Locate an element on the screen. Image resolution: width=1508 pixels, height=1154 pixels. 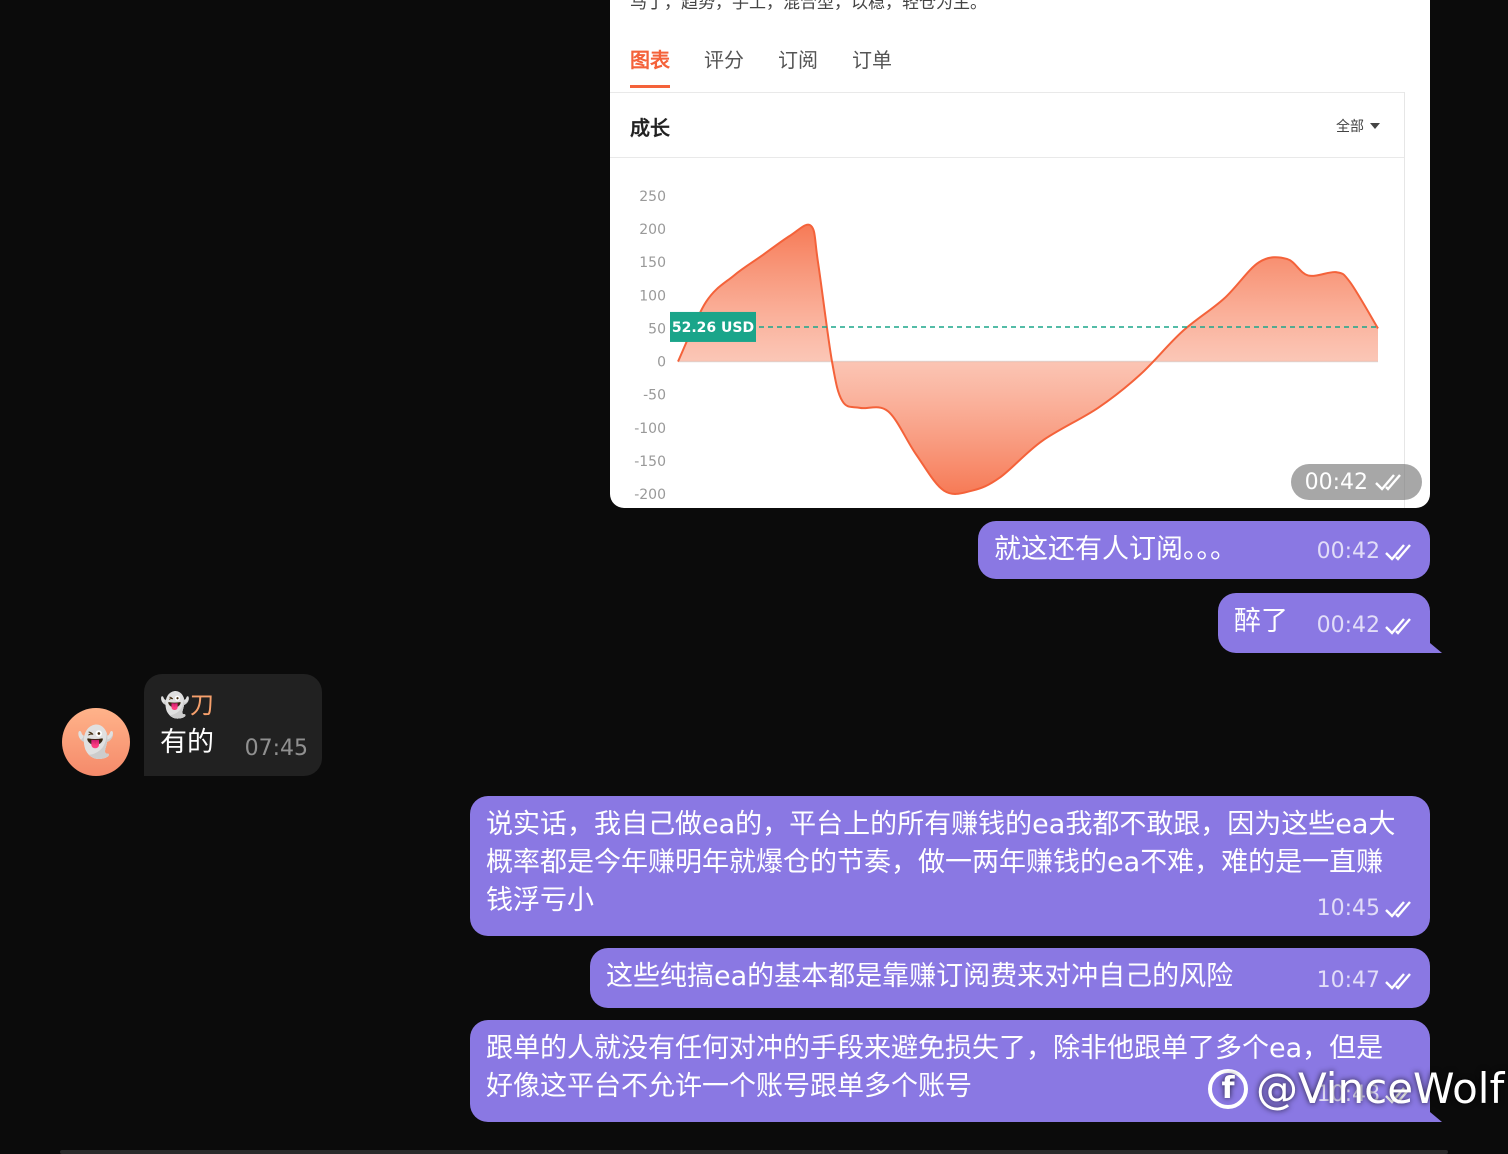
y-tick-label: 150 is located at coordinates (652, 263).